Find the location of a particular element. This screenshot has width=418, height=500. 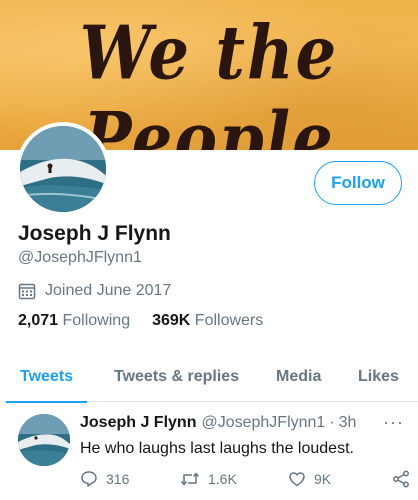

profile-handle: @JosephJFlynn1 is located at coordinates (80, 257).